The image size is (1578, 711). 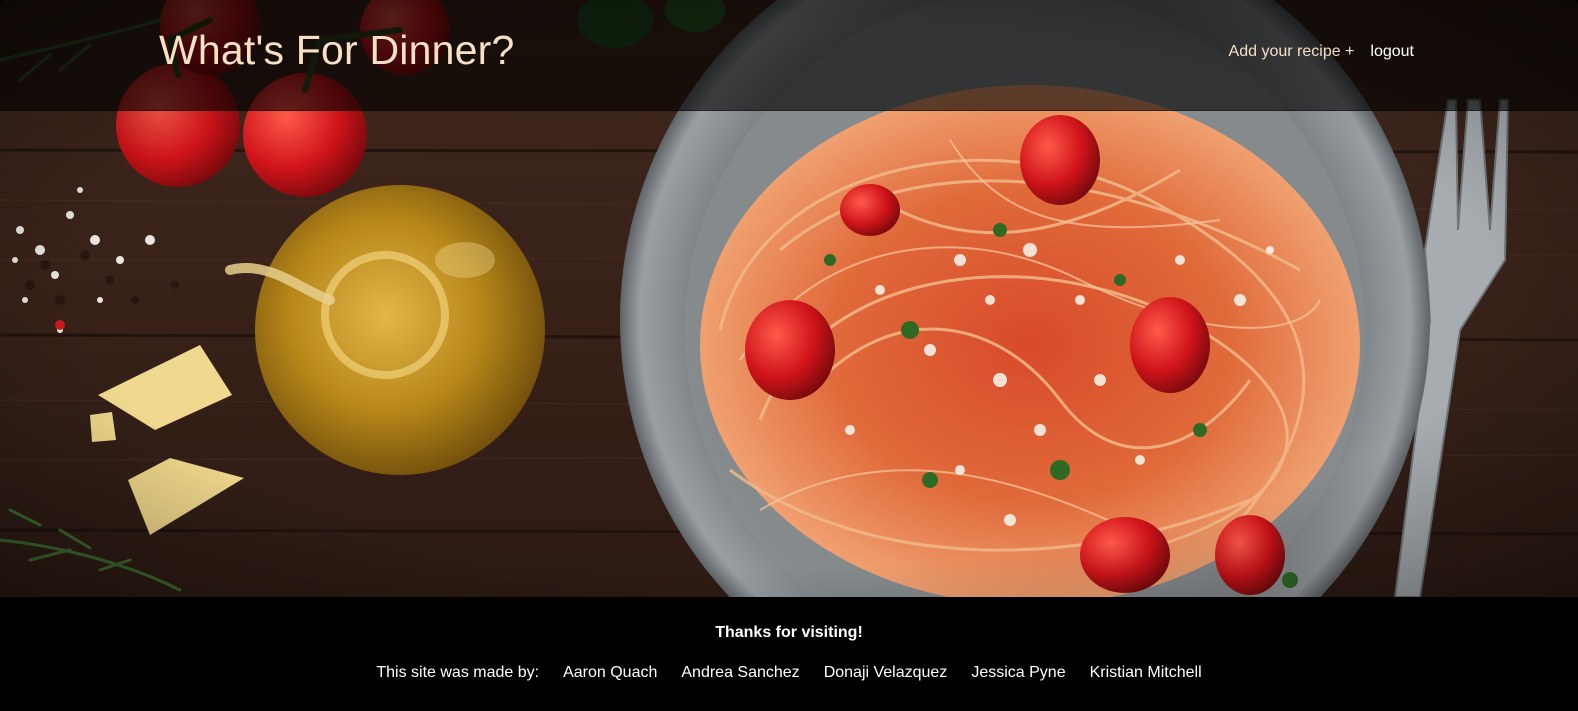 I want to click on site-title: What's For Dinner?, so click(x=336, y=50).